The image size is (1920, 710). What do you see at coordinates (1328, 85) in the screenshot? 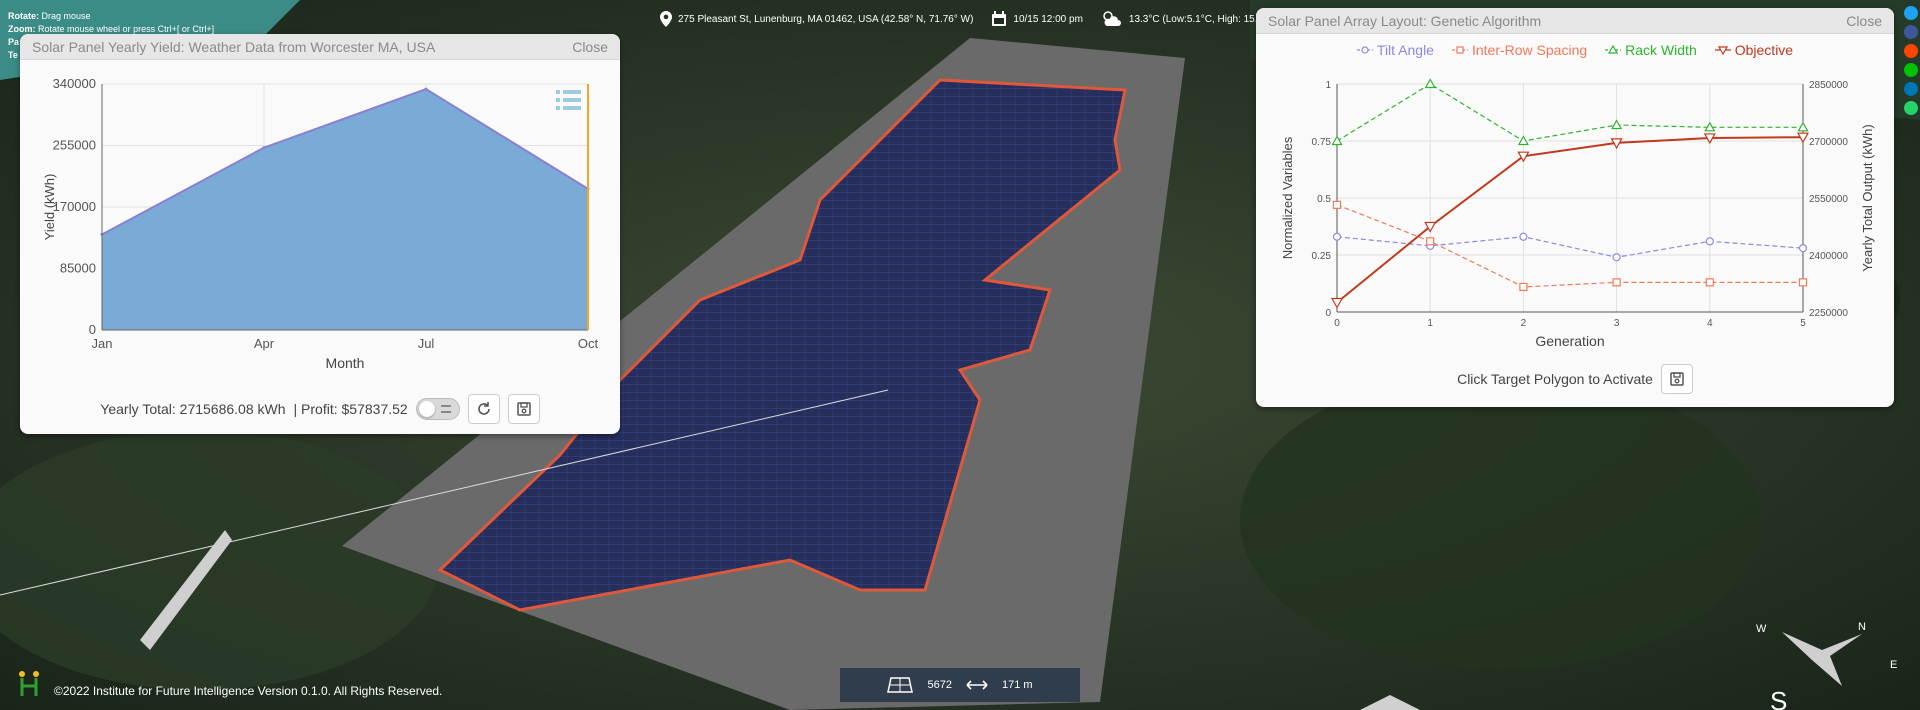
I see `y-tick-label: 1` at bounding box center [1328, 85].